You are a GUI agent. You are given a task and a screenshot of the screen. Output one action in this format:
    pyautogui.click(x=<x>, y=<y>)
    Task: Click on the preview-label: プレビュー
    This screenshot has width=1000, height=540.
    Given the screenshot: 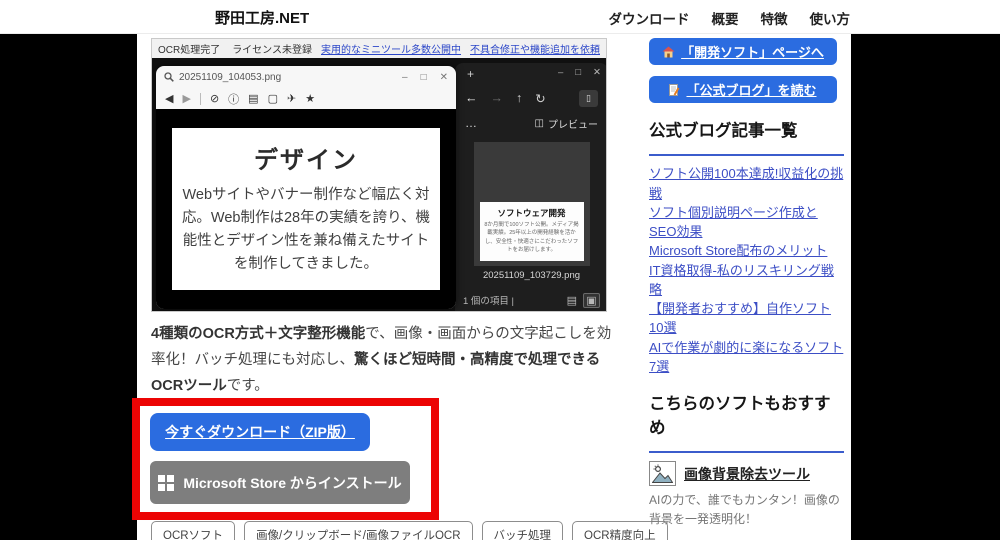 What is the action you would take?
    pyautogui.click(x=573, y=125)
    